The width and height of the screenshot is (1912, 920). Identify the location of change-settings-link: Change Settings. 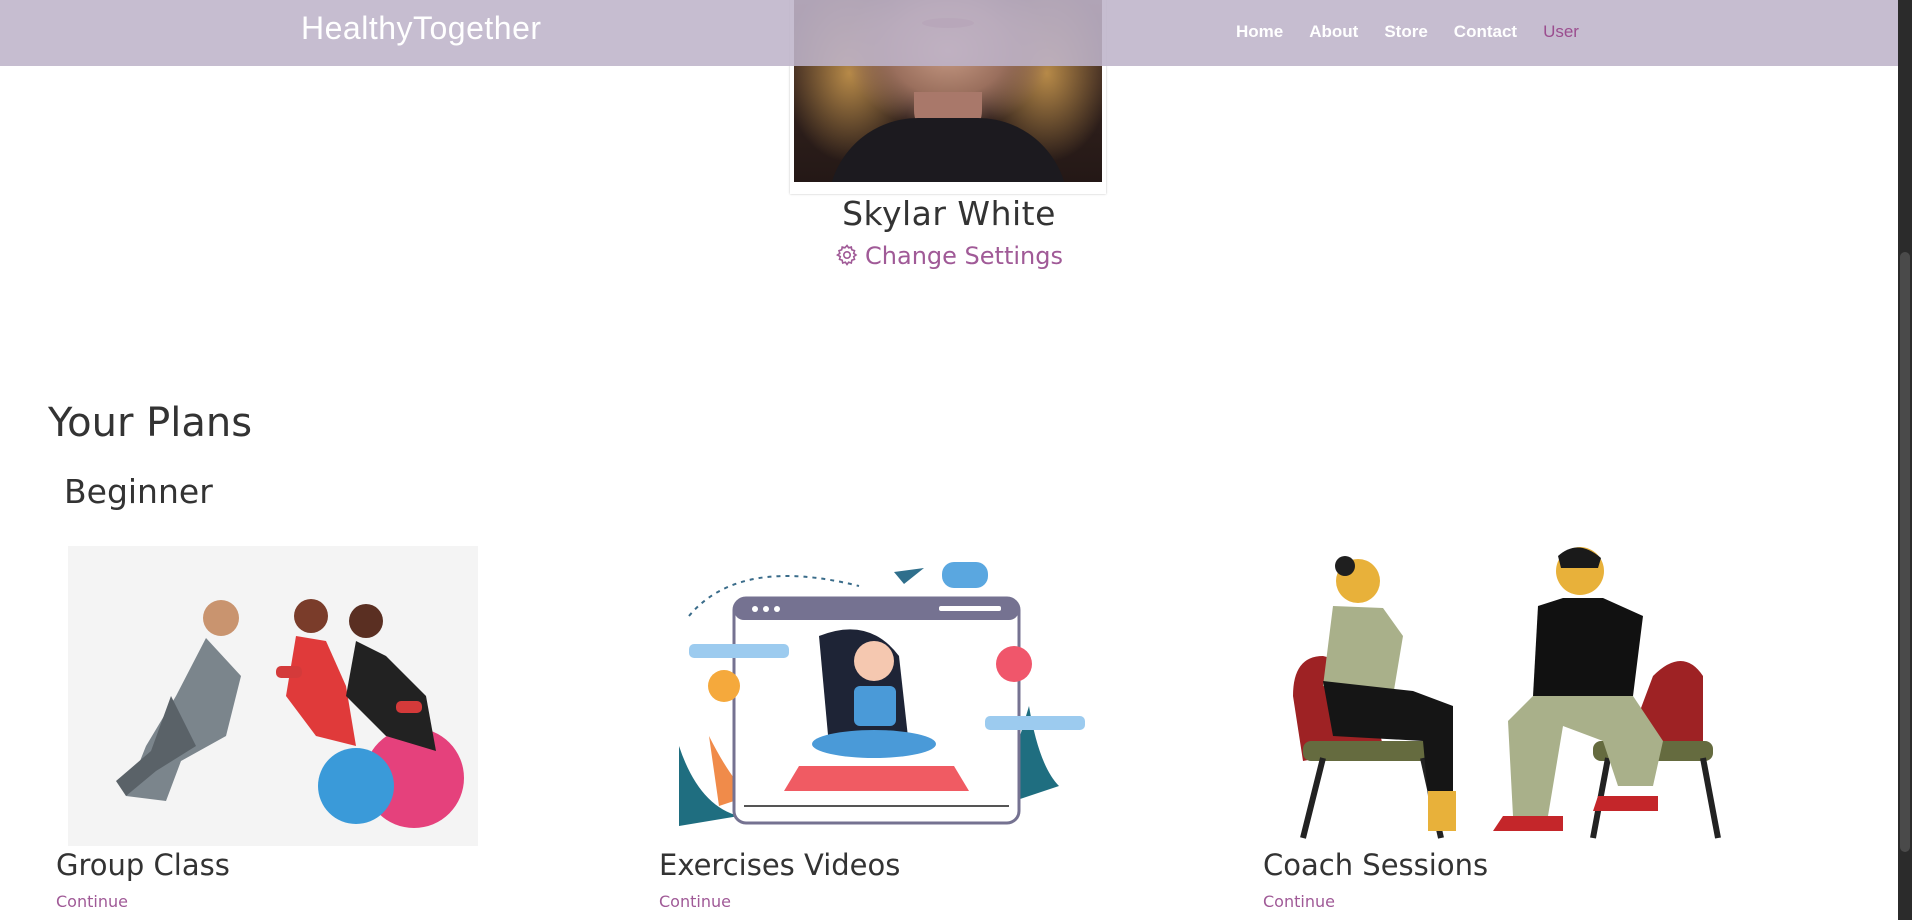
(949, 257).